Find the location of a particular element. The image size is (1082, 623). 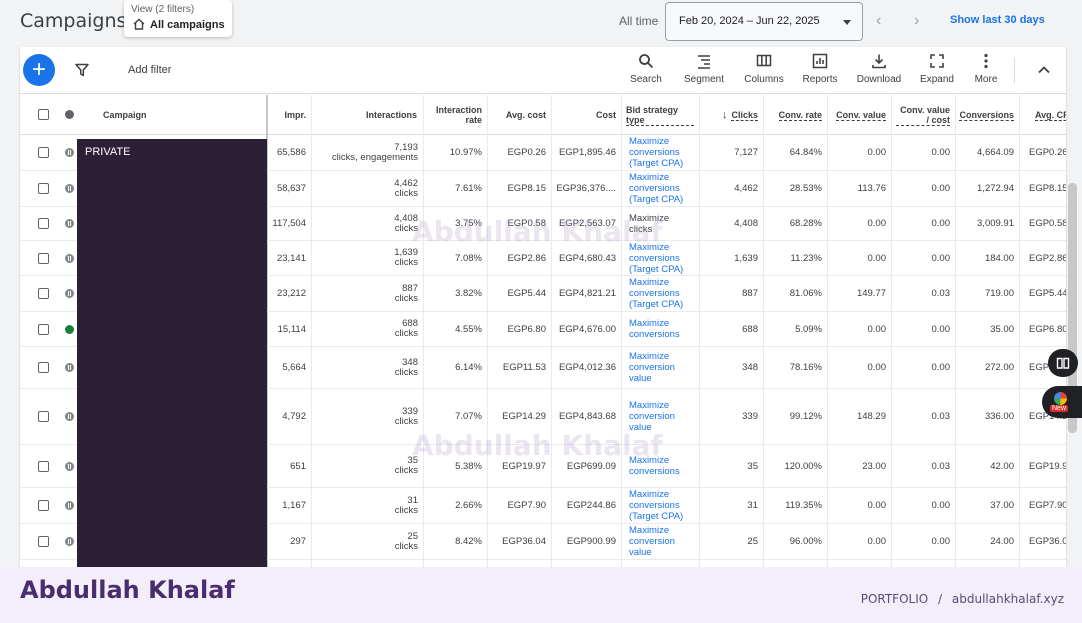

reports-icon is located at coordinates (820, 61).